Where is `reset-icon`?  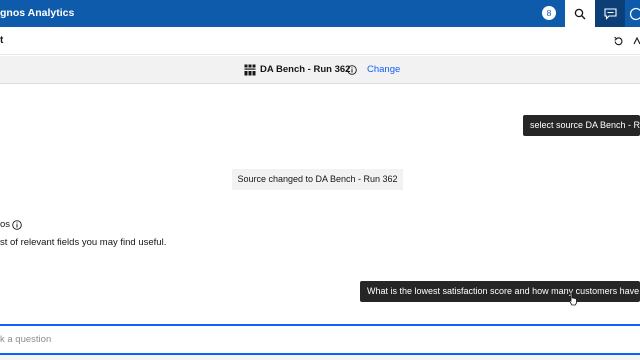
reset-icon is located at coordinates (618, 40).